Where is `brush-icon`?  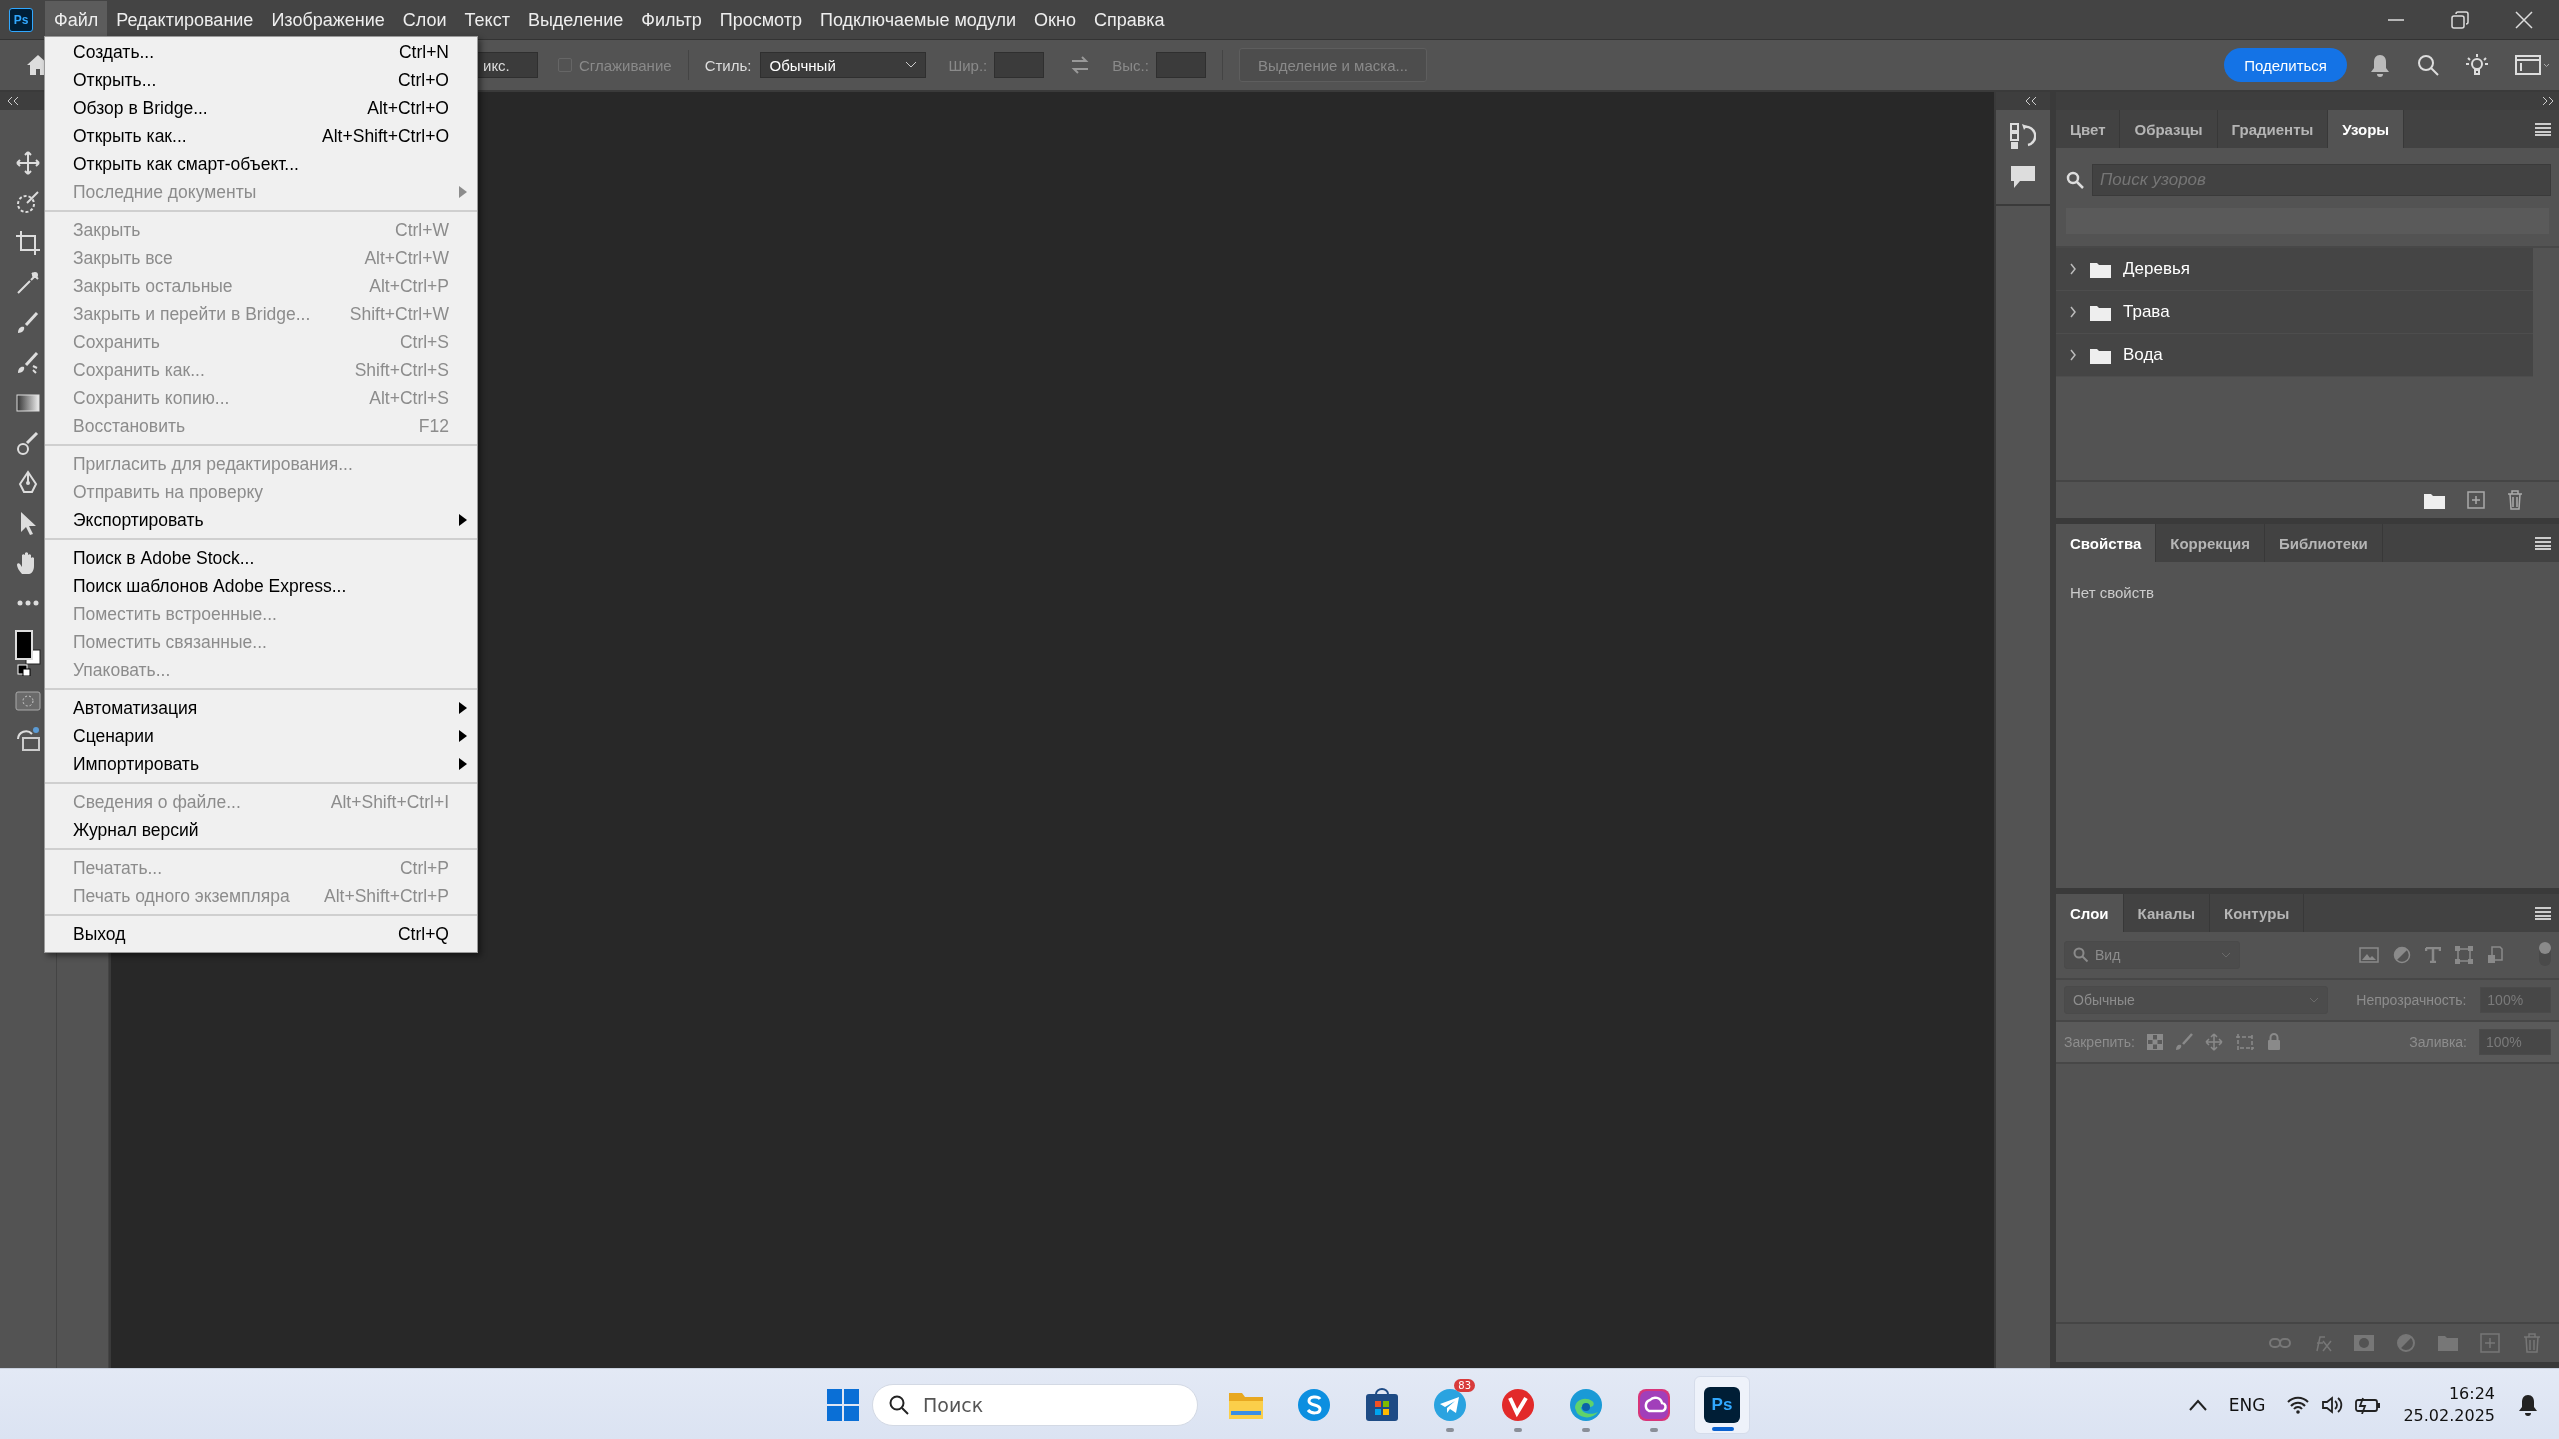
brush-icon is located at coordinates (28, 323).